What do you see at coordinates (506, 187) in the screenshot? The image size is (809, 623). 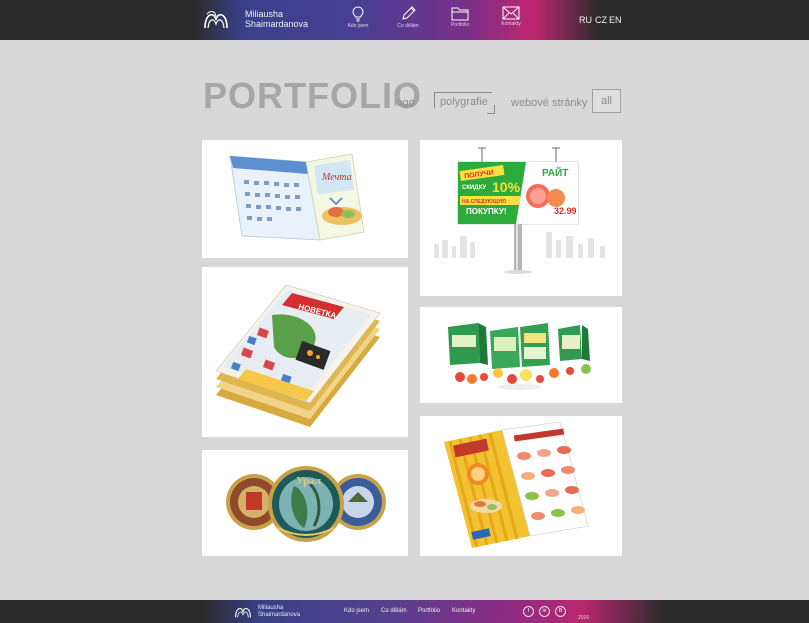 I see `billboard-text-percent: 10%` at bounding box center [506, 187].